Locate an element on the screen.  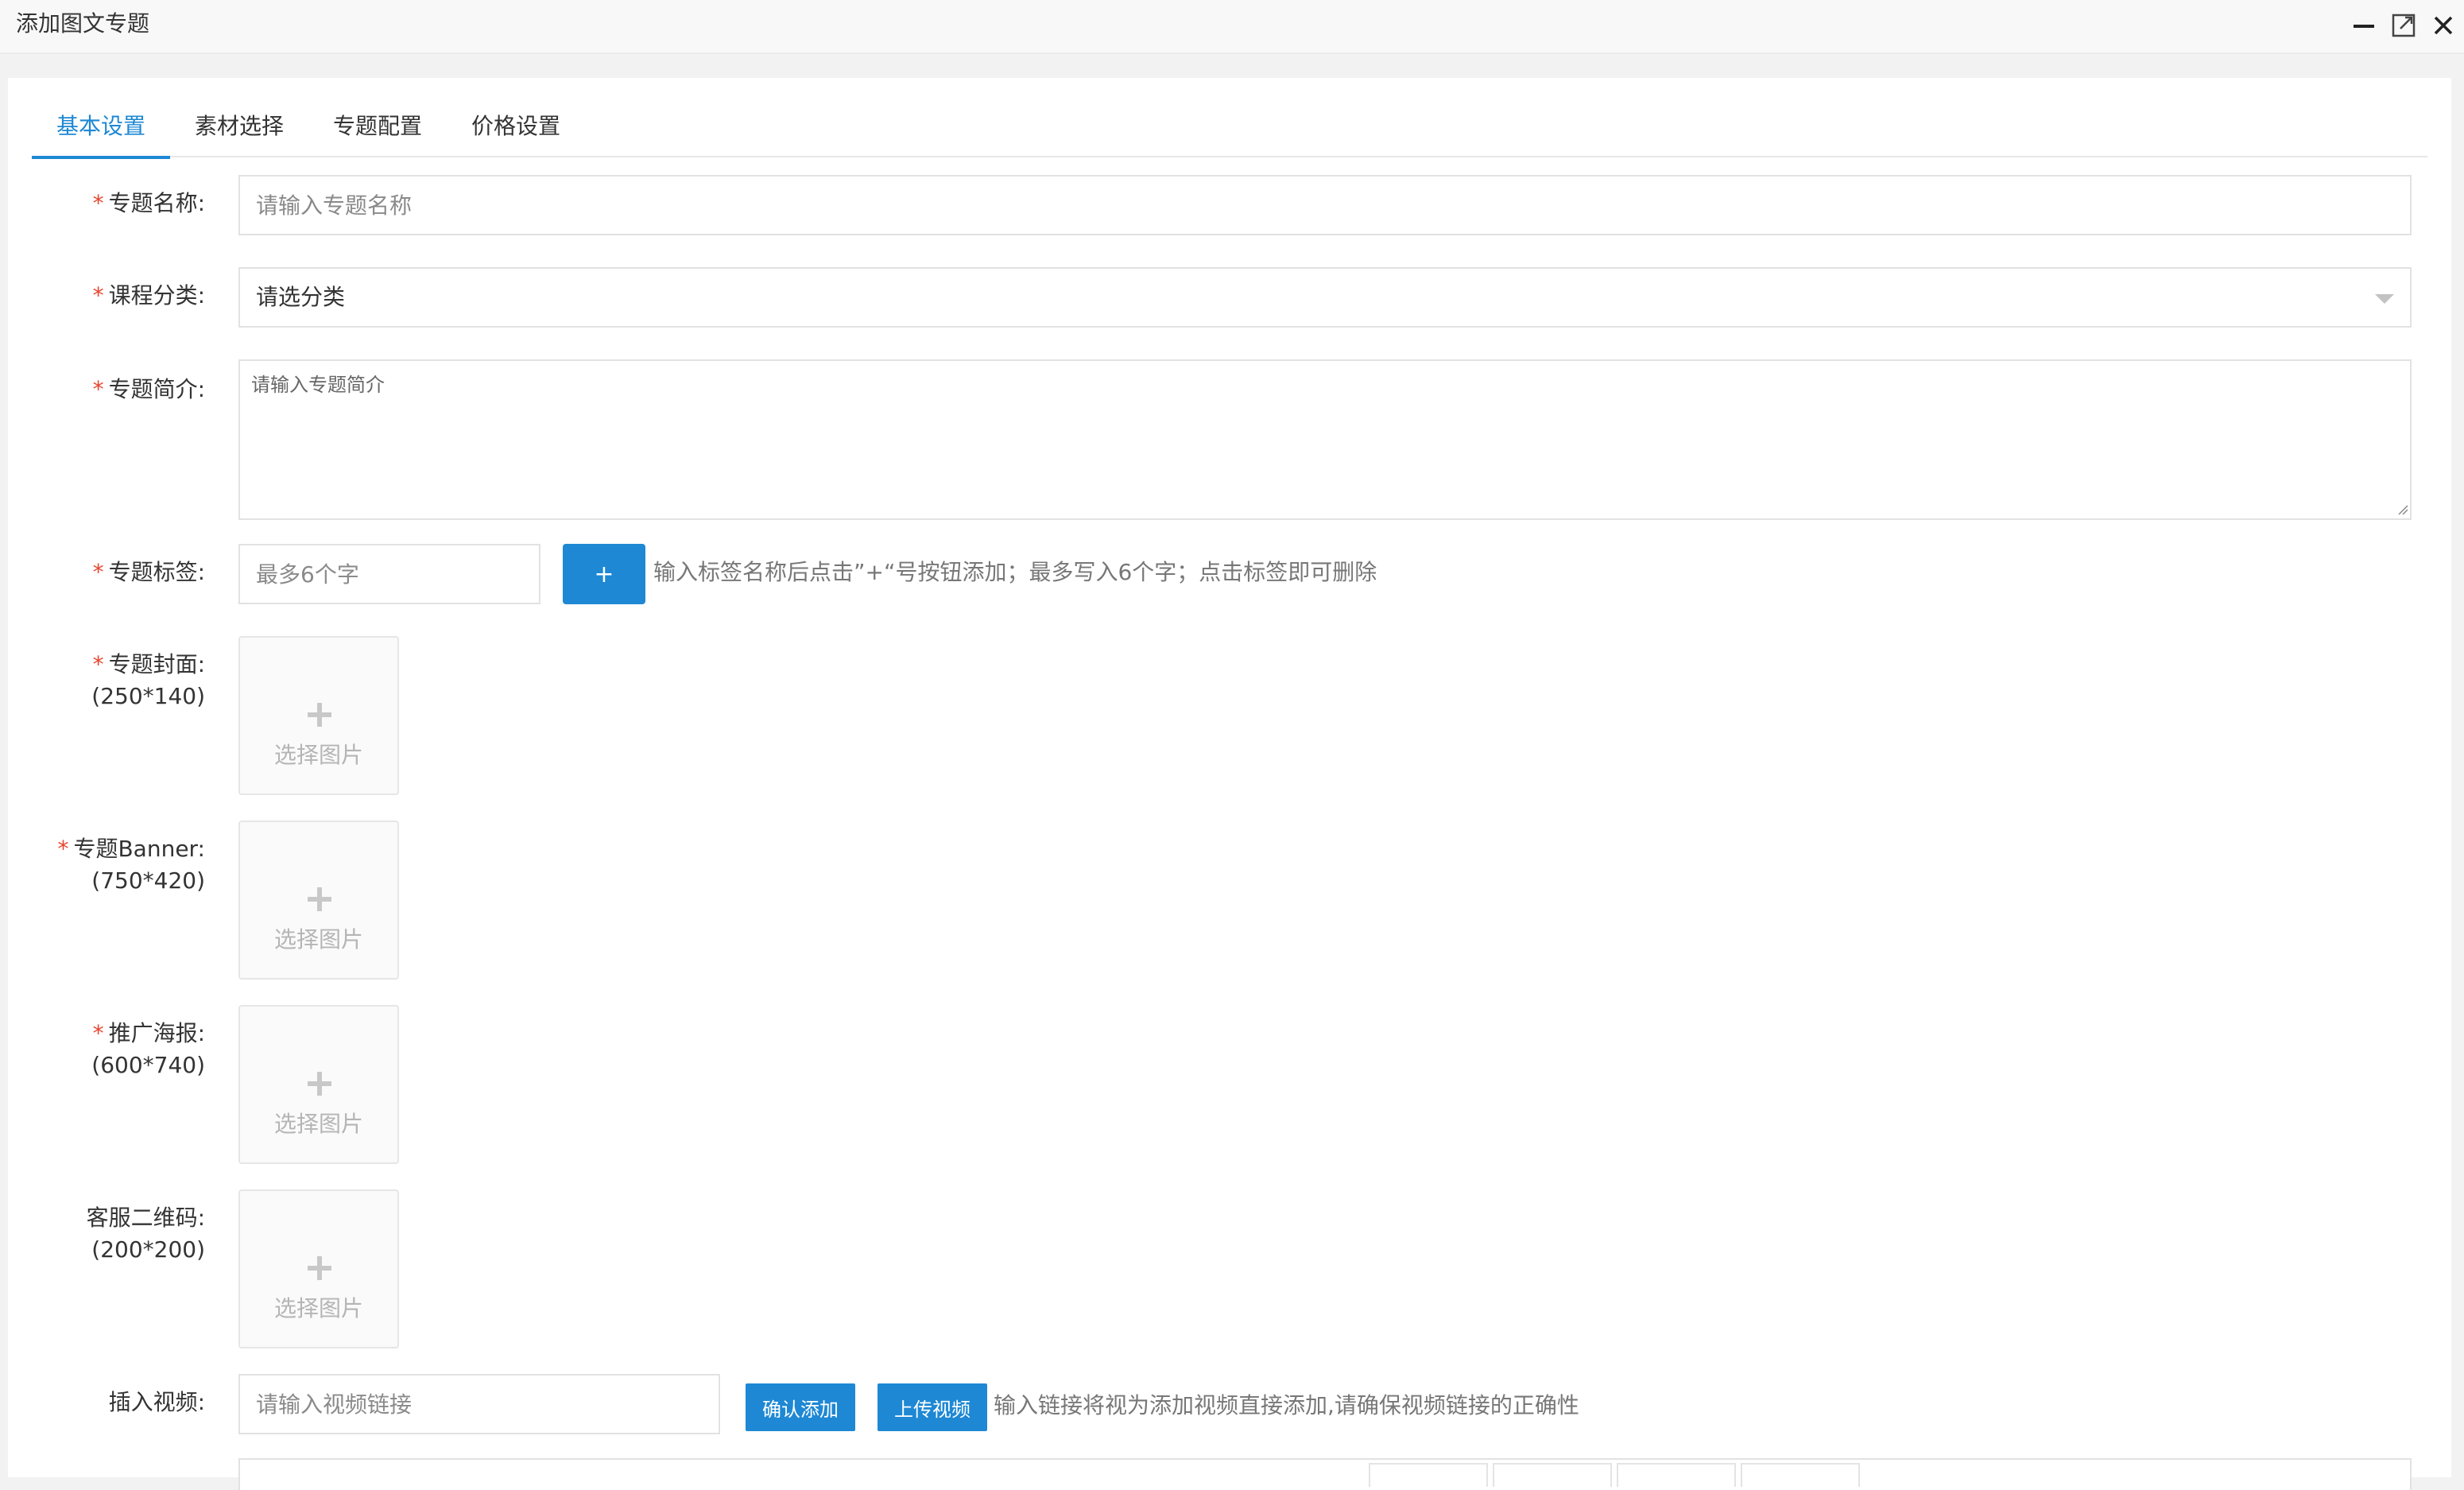
tags-hint: 输入标签名称后点击”+“号按钮添加；最多写入6个字；点击标签即可删除 is located at coordinates (1015, 572).